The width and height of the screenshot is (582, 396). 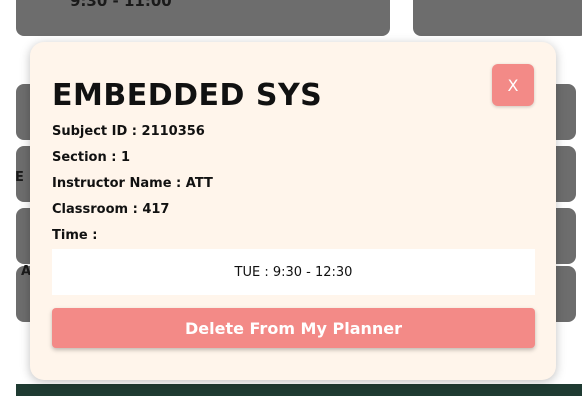 What do you see at coordinates (497, 18) in the screenshot?
I see `background-schedule-card` at bounding box center [497, 18].